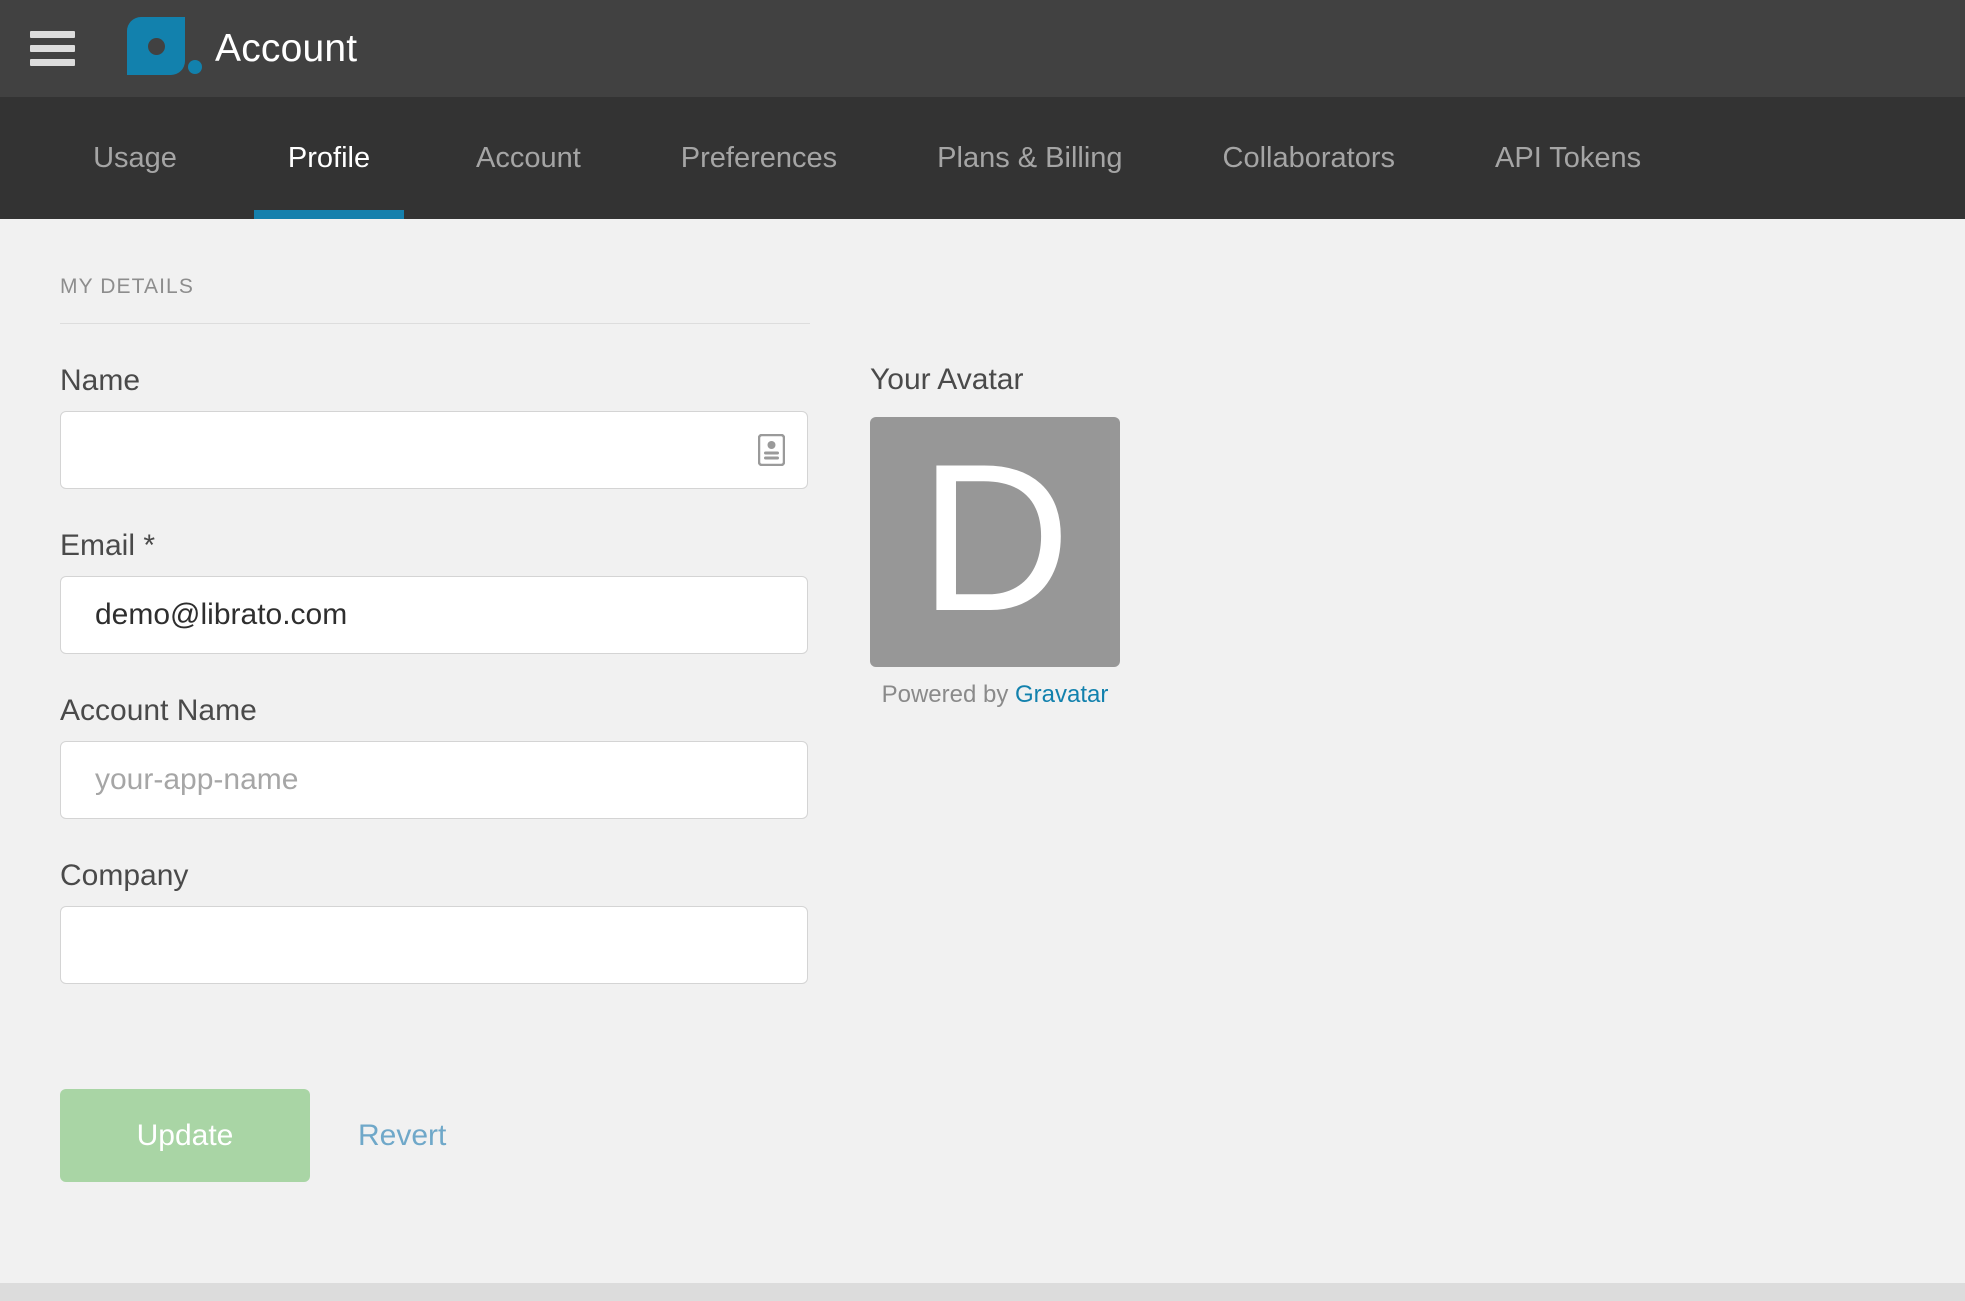 Image resolution: width=1965 pixels, height=1301 pixels. What do you see at coordinates (982, 48) in the screenshot?
I see `top-bar: Account` at bounding box center [982, 48].